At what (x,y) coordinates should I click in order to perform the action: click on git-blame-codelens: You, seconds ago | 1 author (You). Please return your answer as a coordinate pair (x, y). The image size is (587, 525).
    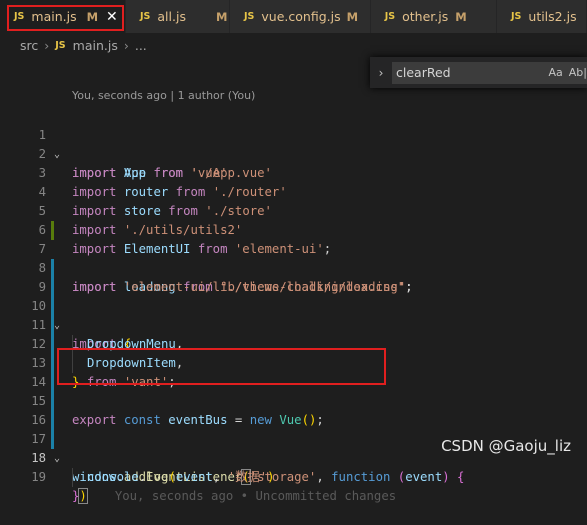
    Looking at the image, I should click on (163, 95).